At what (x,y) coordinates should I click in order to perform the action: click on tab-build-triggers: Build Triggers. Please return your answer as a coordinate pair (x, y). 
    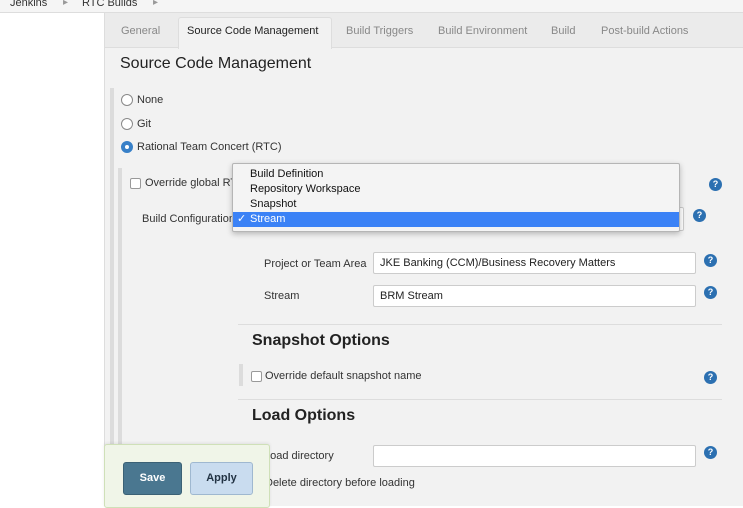
    Looking at the image, I should click on (379, 31).